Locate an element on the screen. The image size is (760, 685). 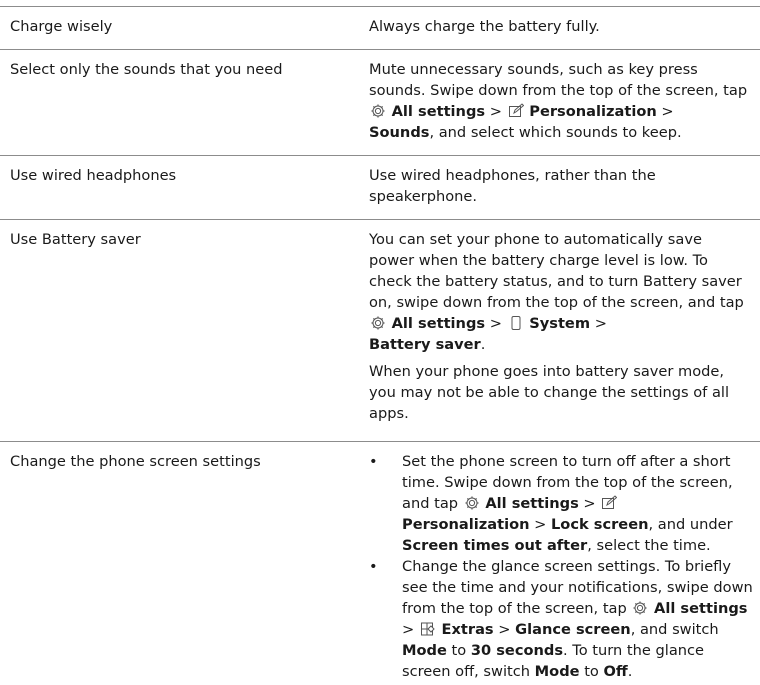
tip-label: Use wired headphones is located at coordinates (93, 175).